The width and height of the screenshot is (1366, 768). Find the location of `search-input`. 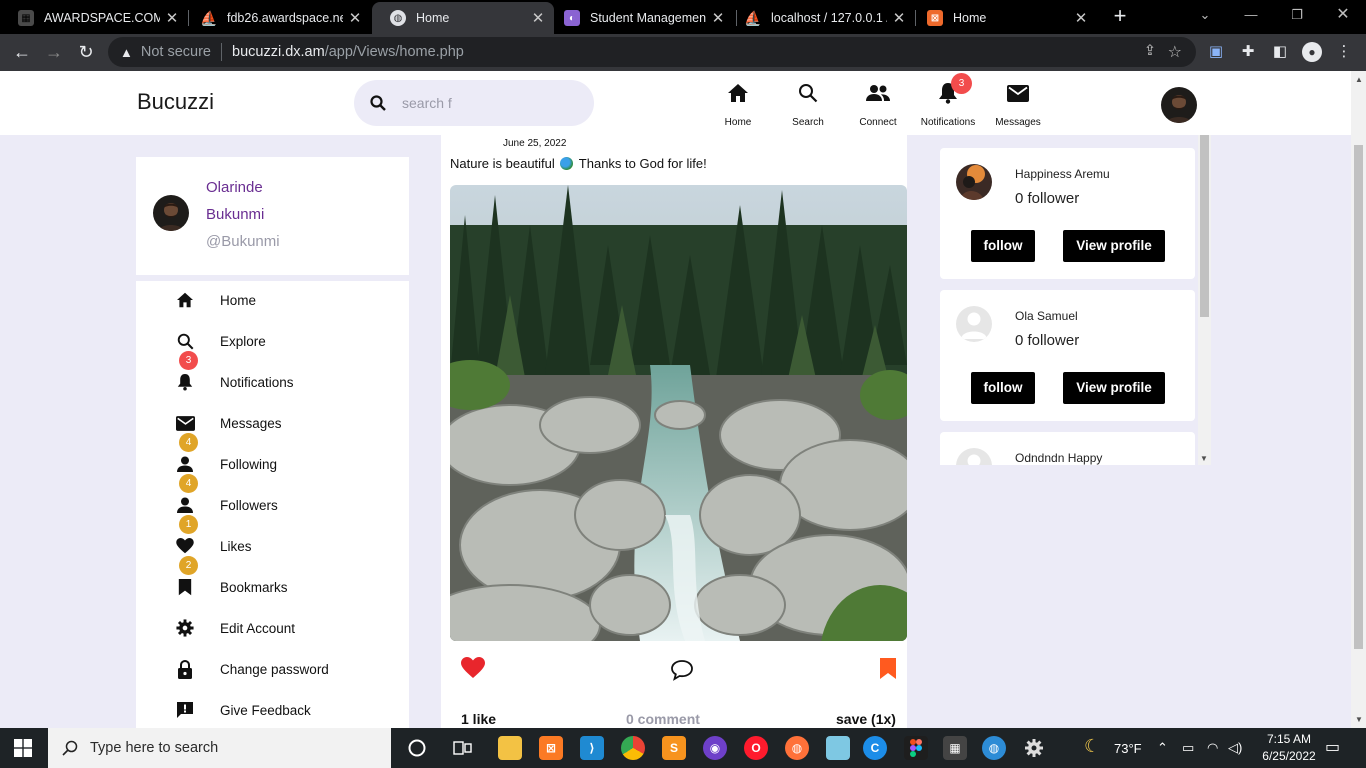

search-input is located at coordinates (482, 103).